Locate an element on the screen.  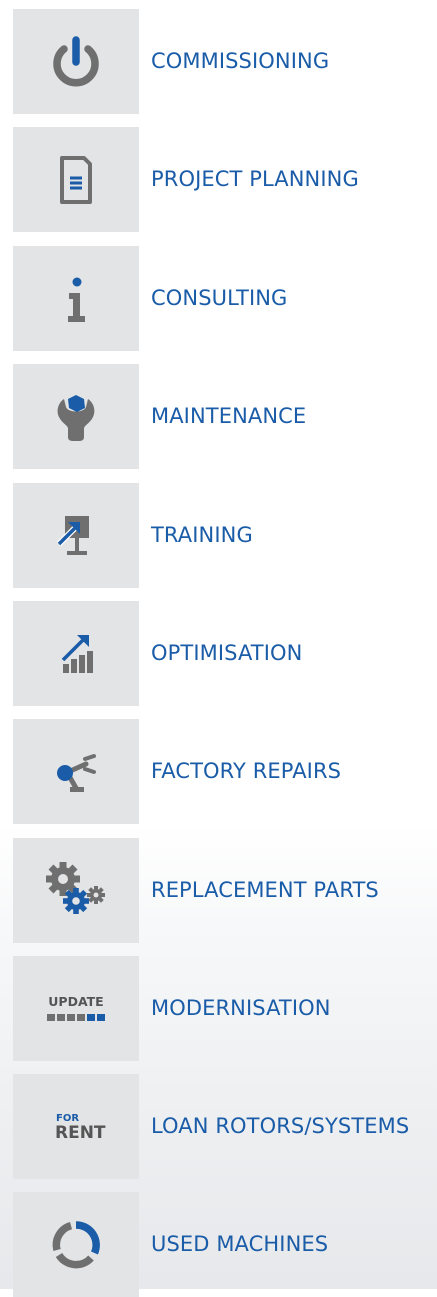
power-icon is located at coordinates (76, 62).